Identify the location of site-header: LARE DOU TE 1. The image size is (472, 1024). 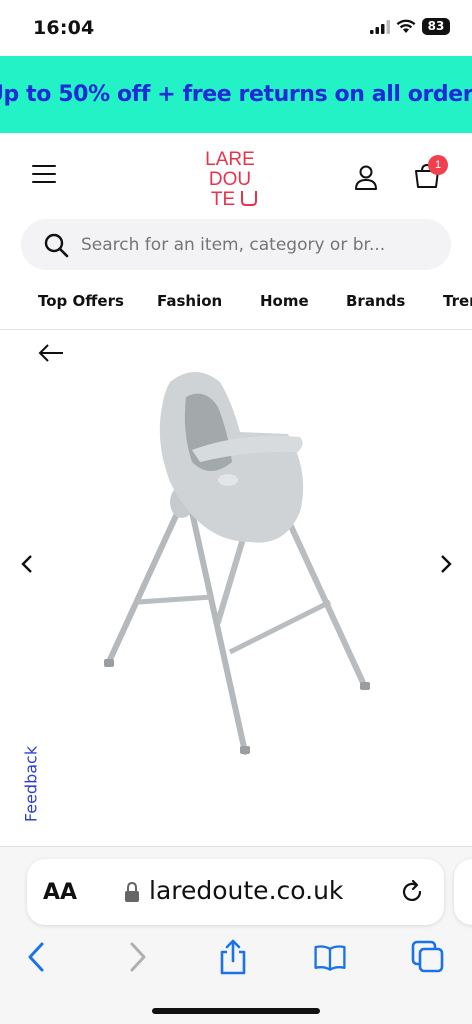
(236, 176).